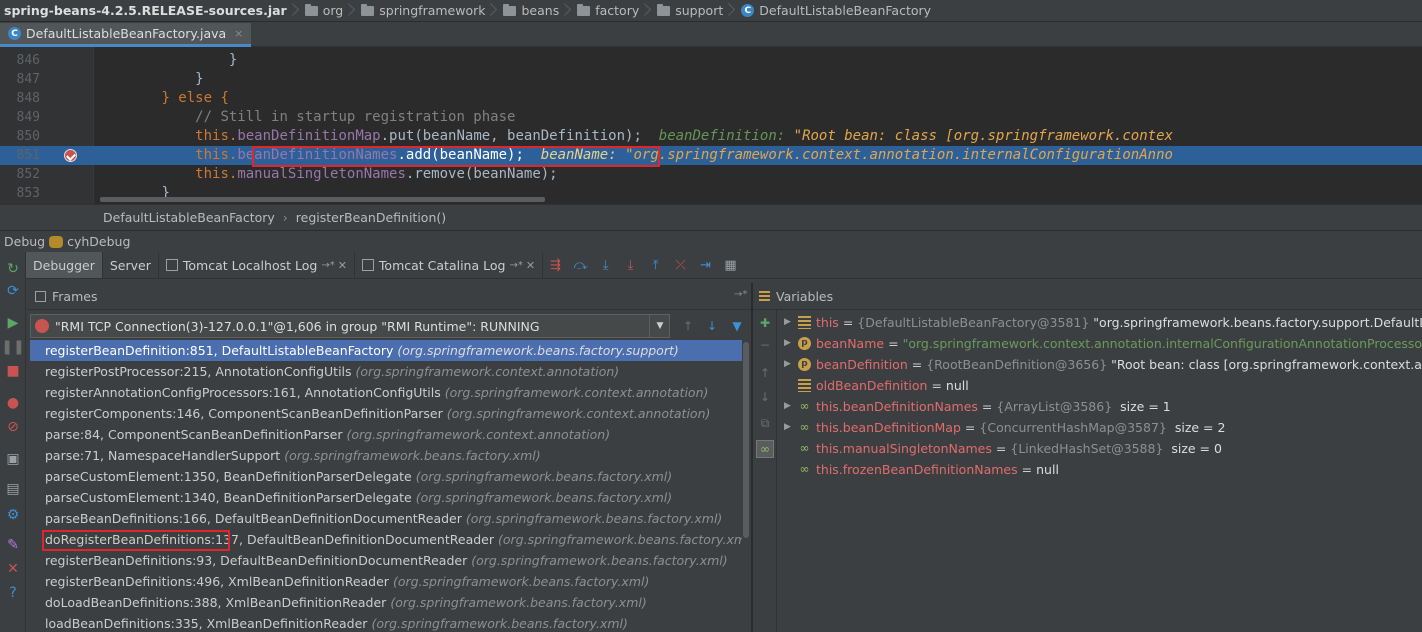  I want to click on breakpoint-icon, so click(70, 155).